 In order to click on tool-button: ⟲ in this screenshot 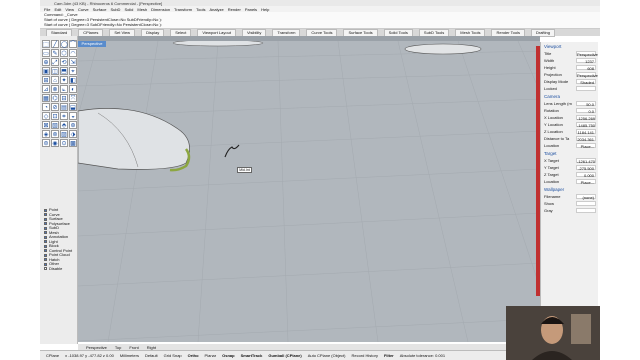, I will do `click(64, 62)`.